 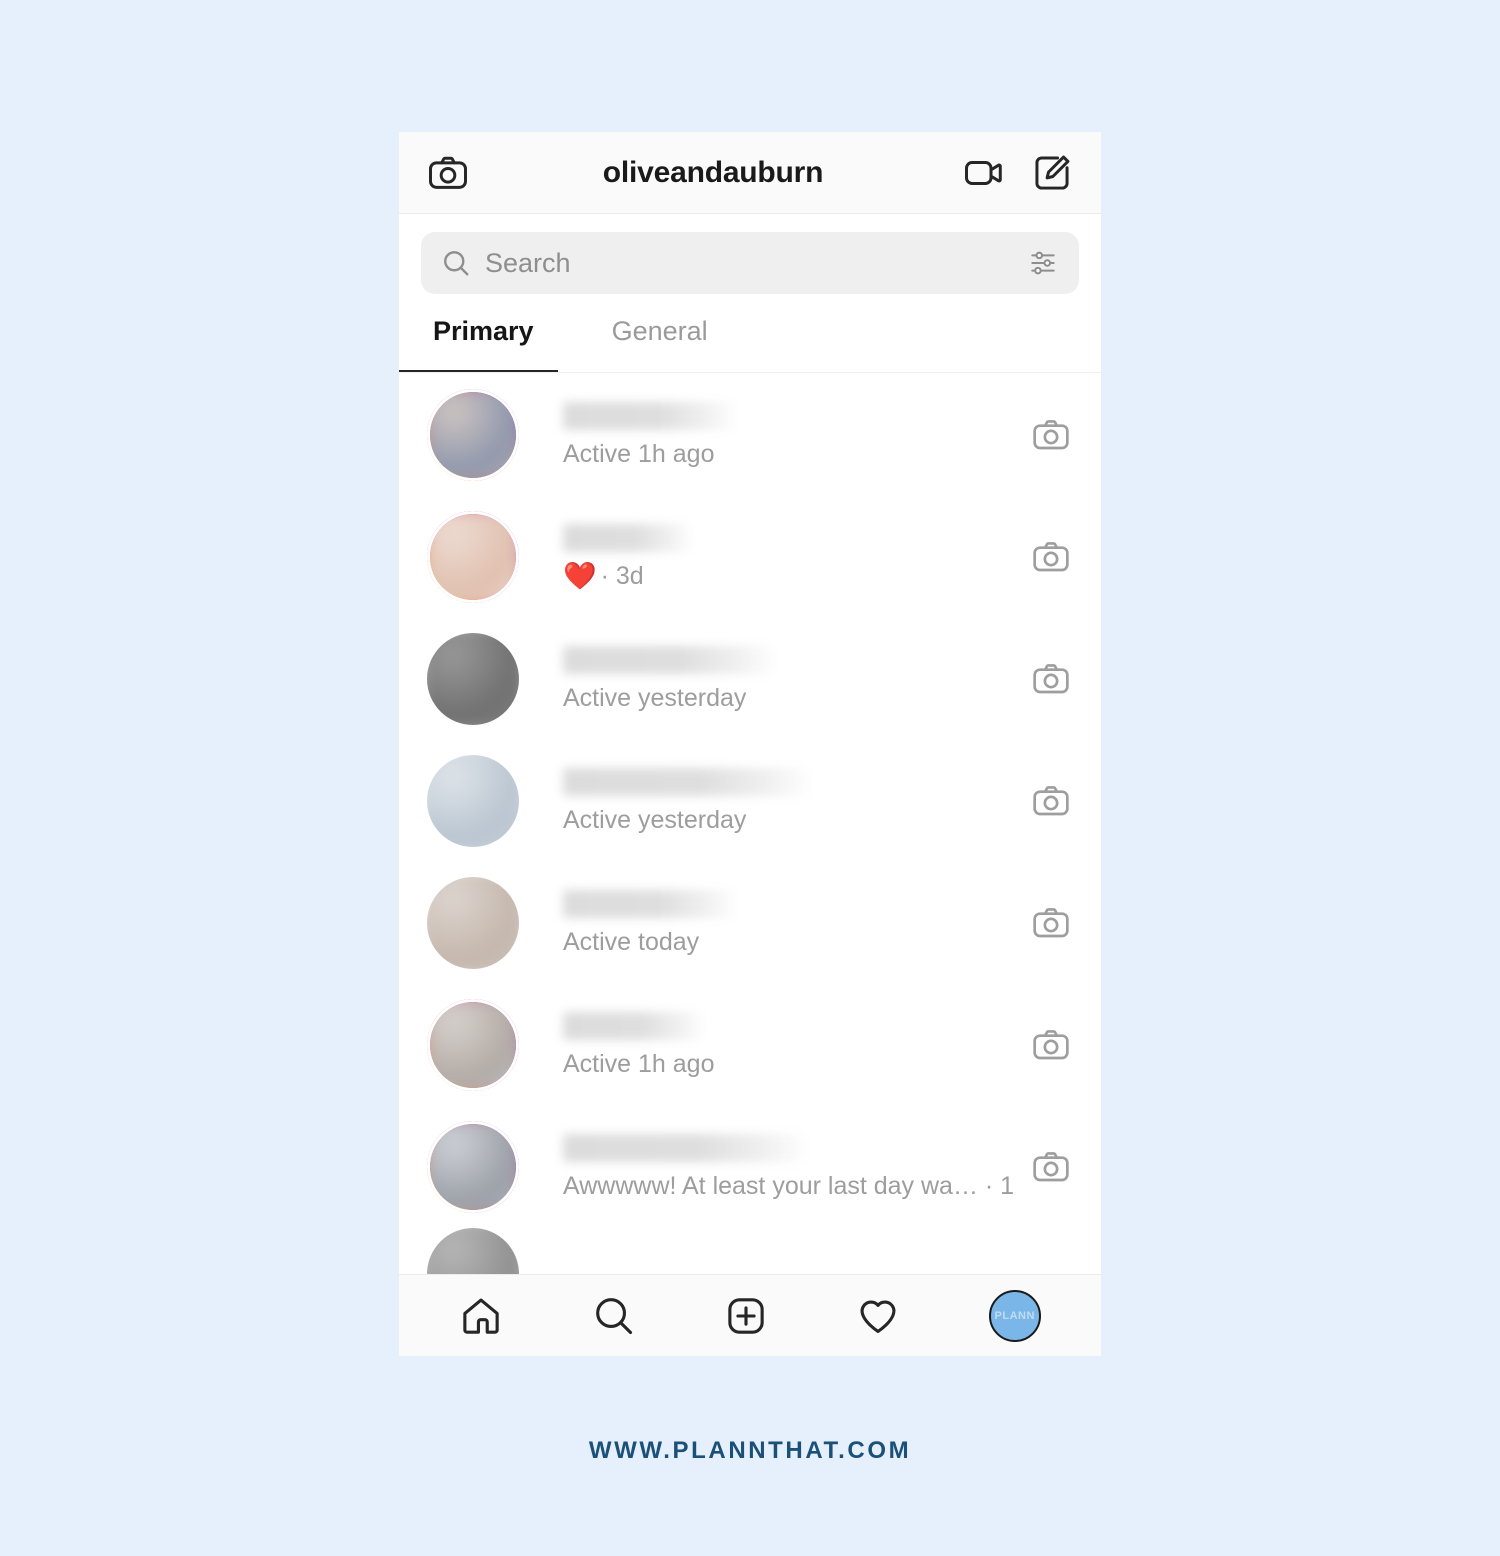 I want to click on search-section, so click(x=750, y=254).